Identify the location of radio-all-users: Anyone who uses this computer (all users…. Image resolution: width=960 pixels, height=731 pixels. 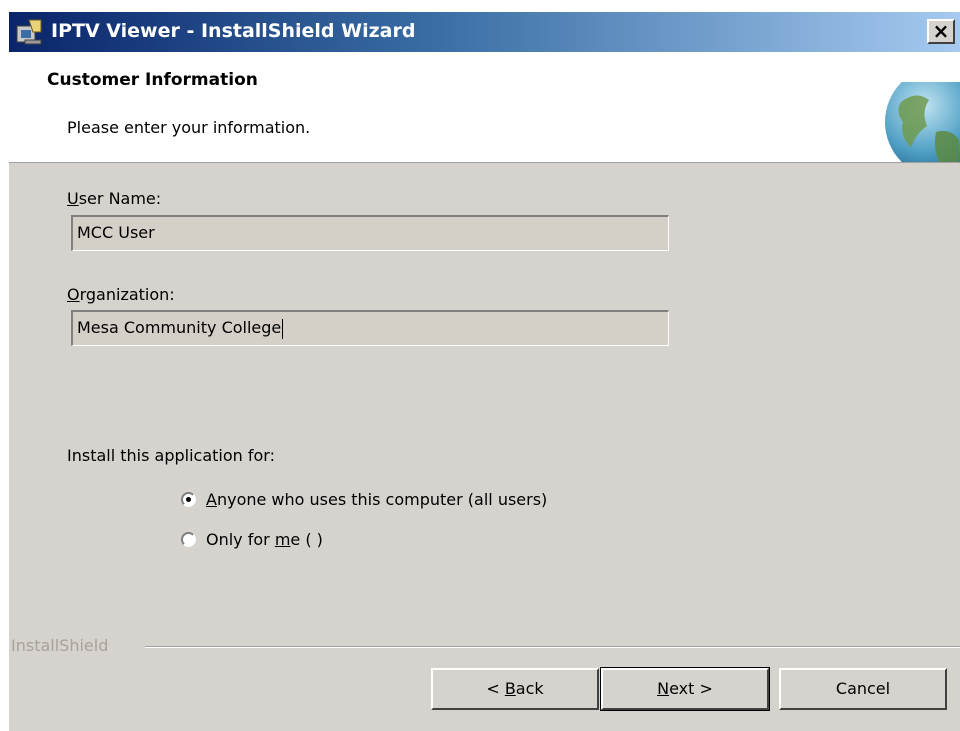
(364, 499).